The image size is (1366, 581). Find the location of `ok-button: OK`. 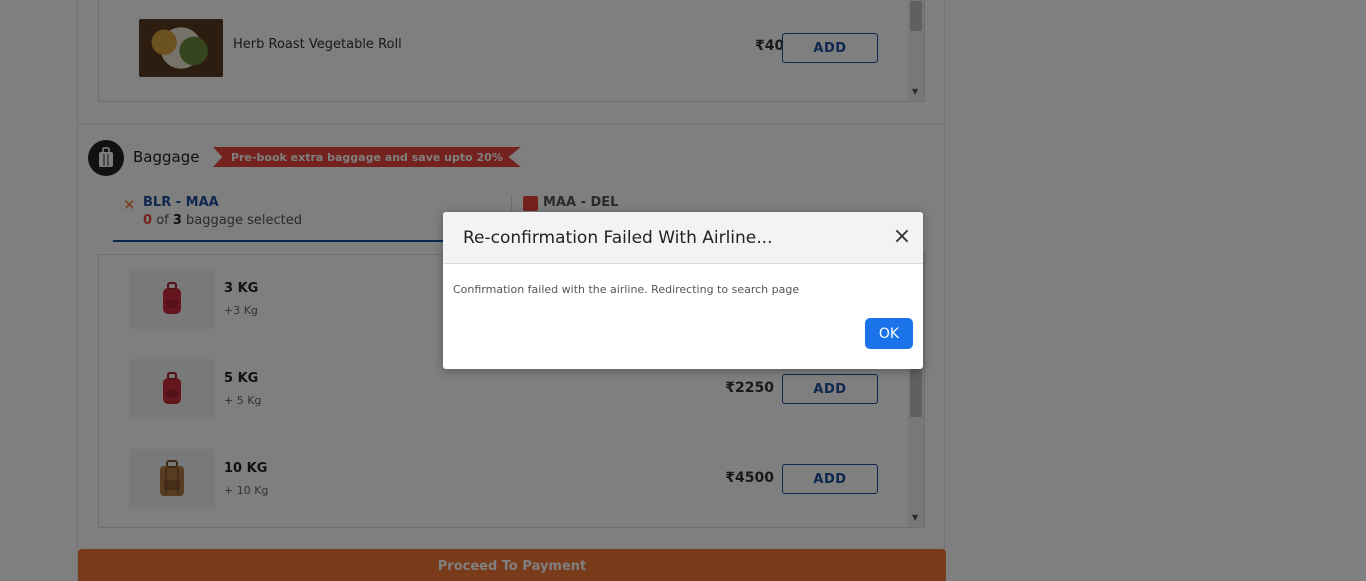

ok-button: OK is located at coordinates (889, 333).